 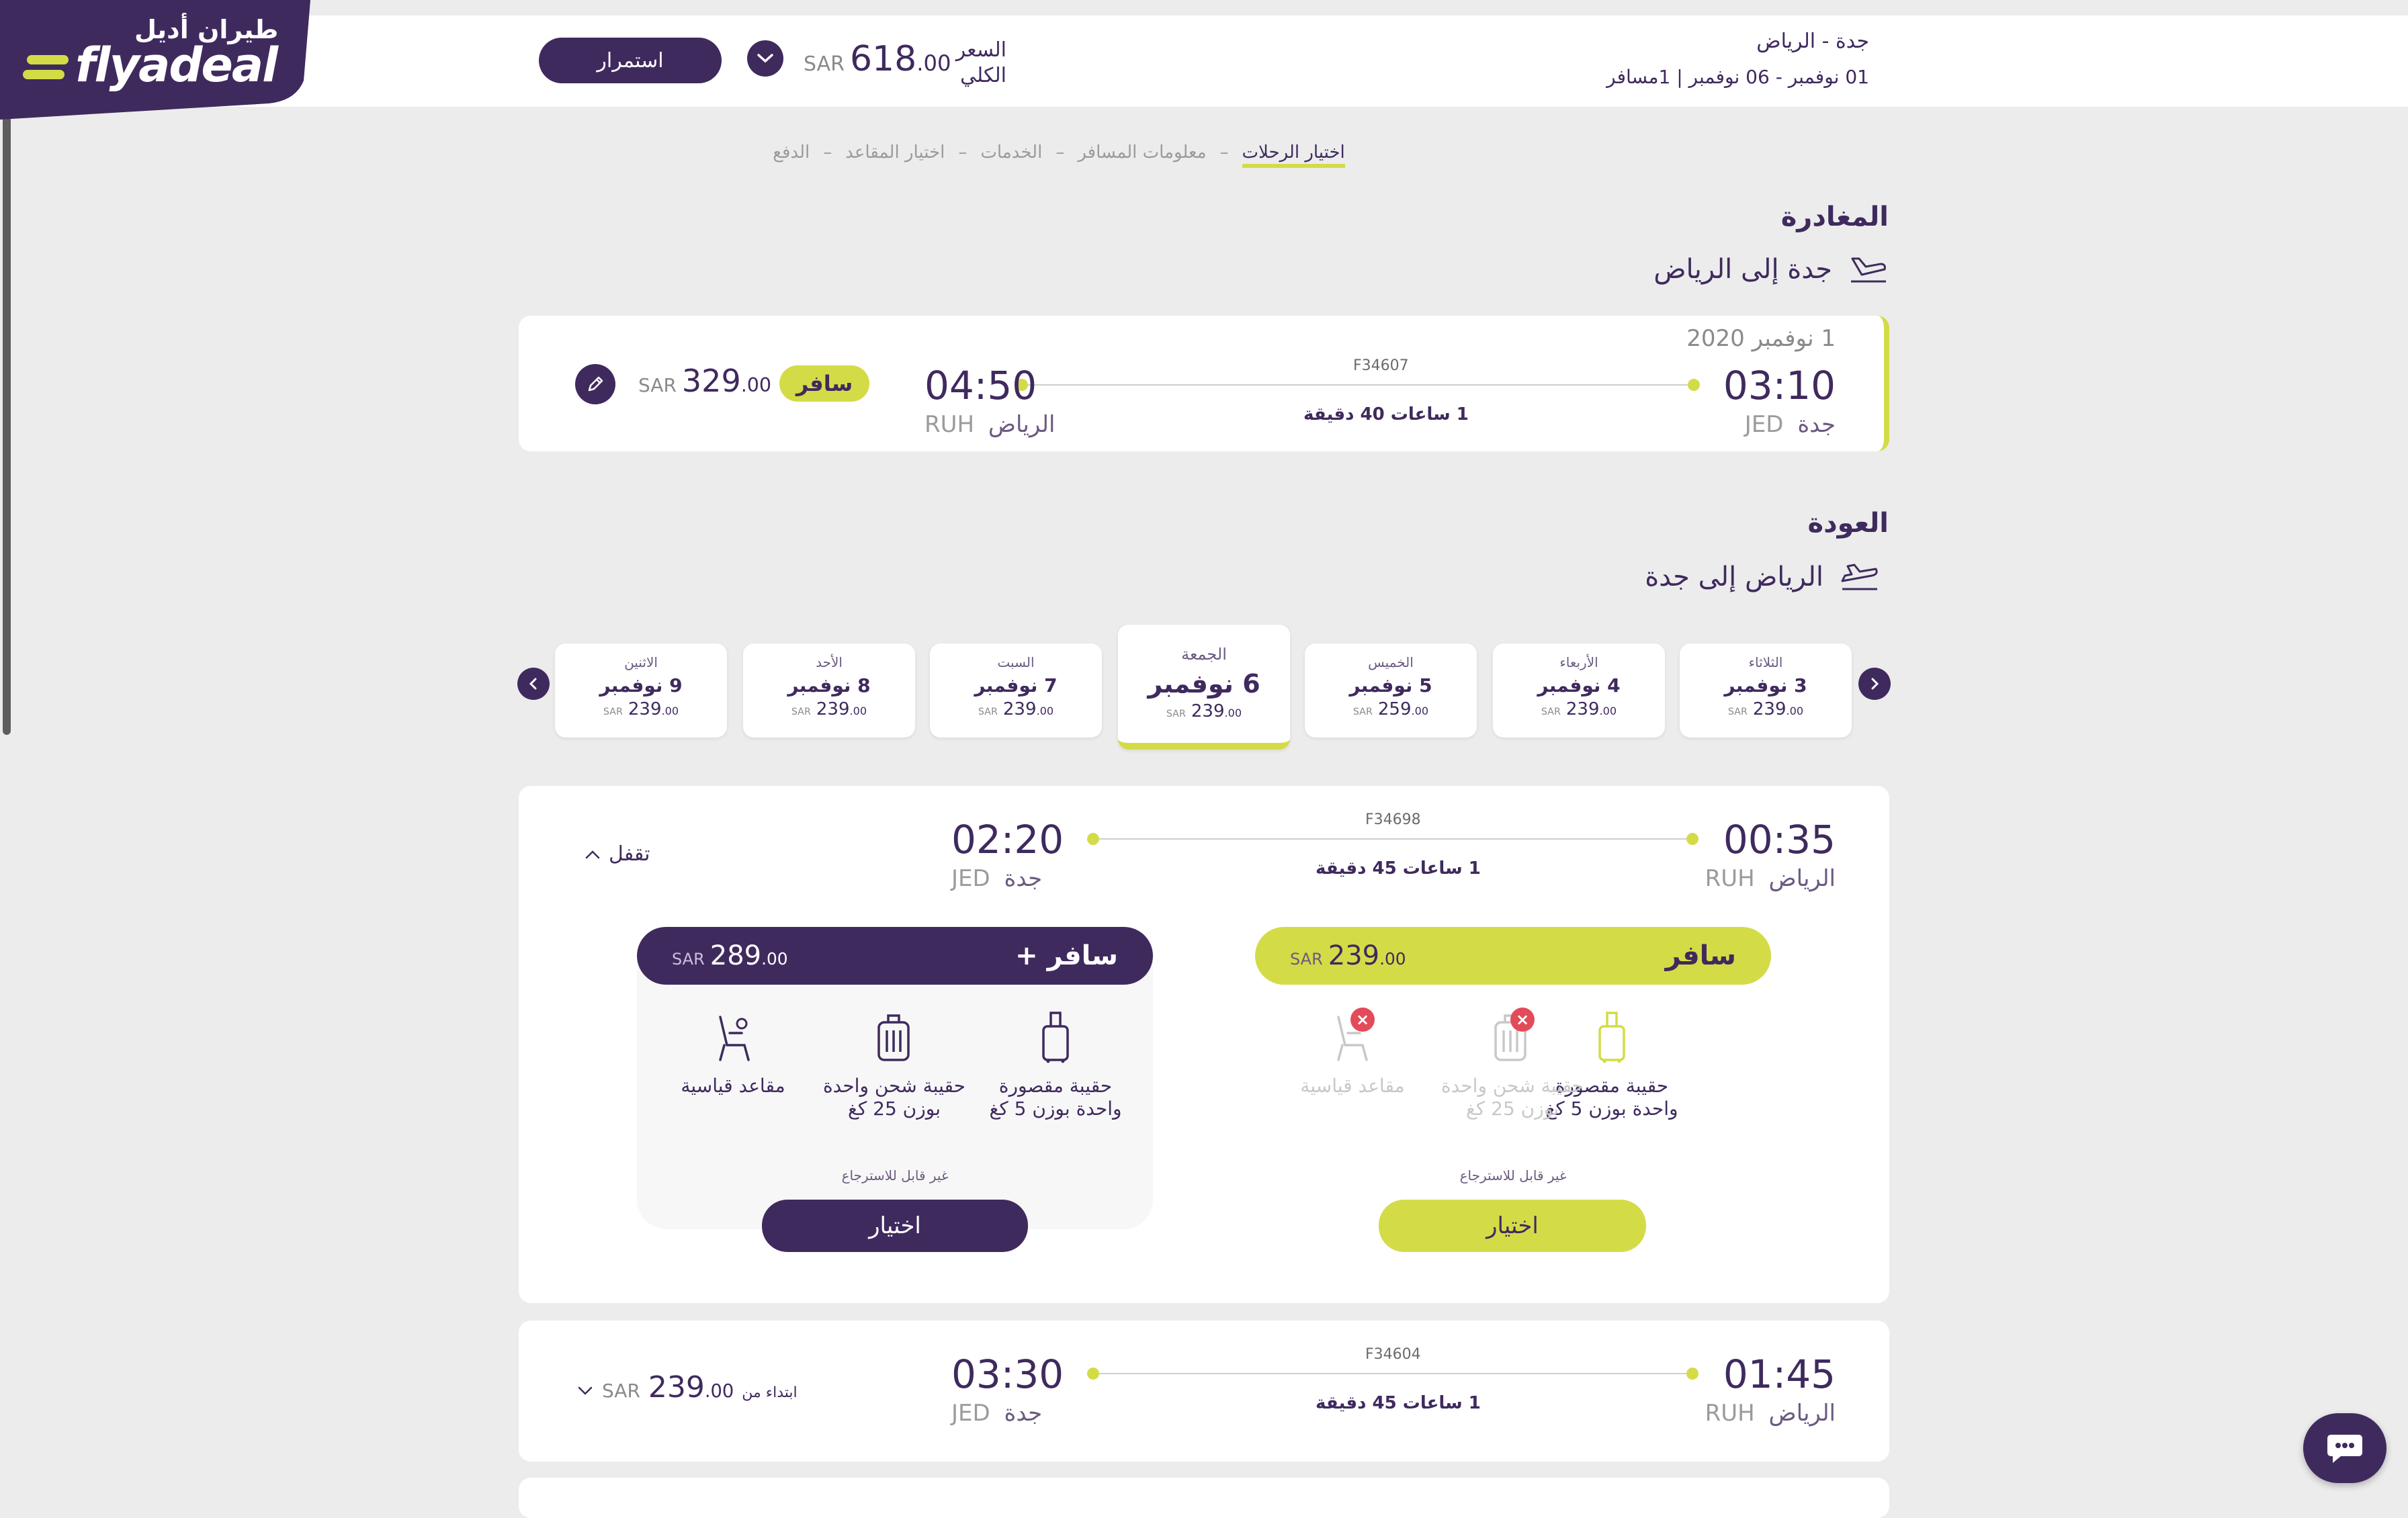 I want to click on fare-plus-name: سافر +, so click(x=1066, y=955).